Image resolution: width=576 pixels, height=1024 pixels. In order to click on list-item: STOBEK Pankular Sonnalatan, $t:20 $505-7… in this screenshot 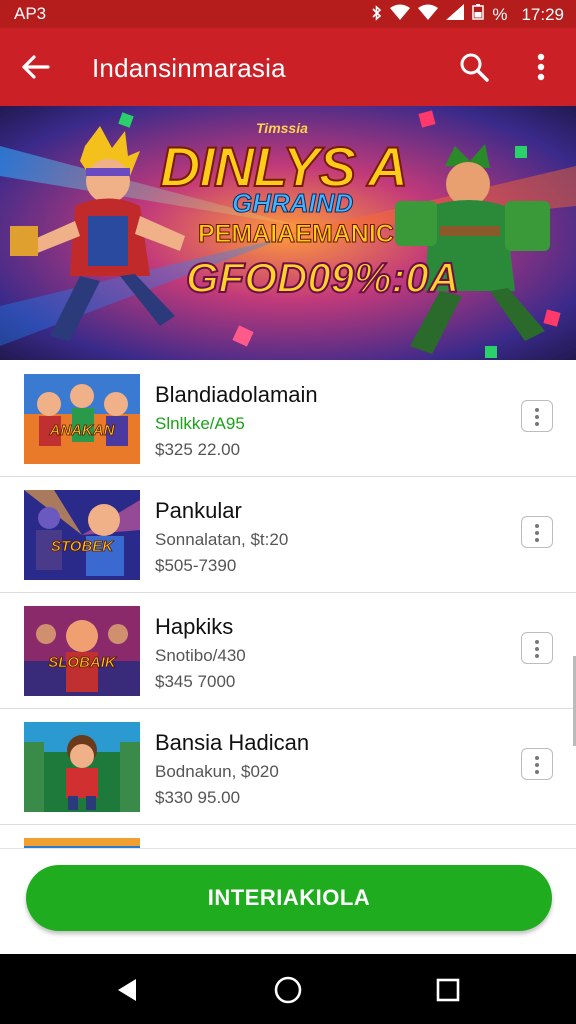, I will do `click(288, 534)`.